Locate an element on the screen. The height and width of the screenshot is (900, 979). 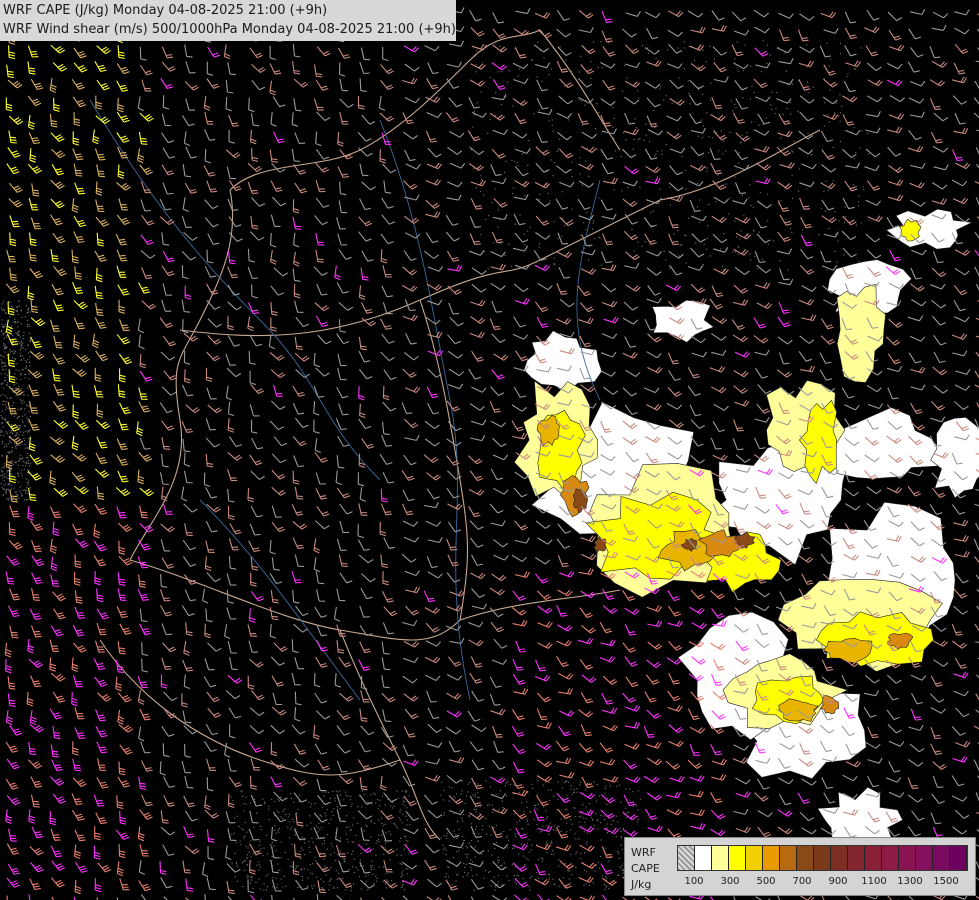
legend-tick-label: 100 is located at coordinates (694, 881).